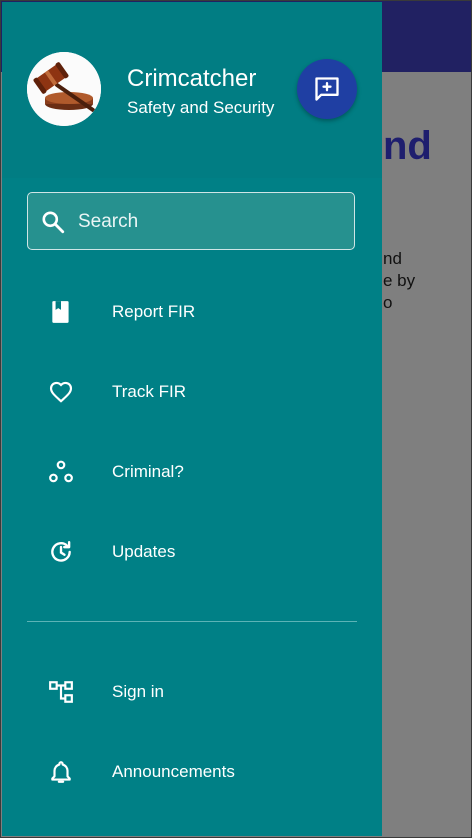 The height and width of the screenshot is (838, 472). What do you see at coordinates (213, 222) in the screenshot?
I see `search-input` at bounding box center [213, 222].